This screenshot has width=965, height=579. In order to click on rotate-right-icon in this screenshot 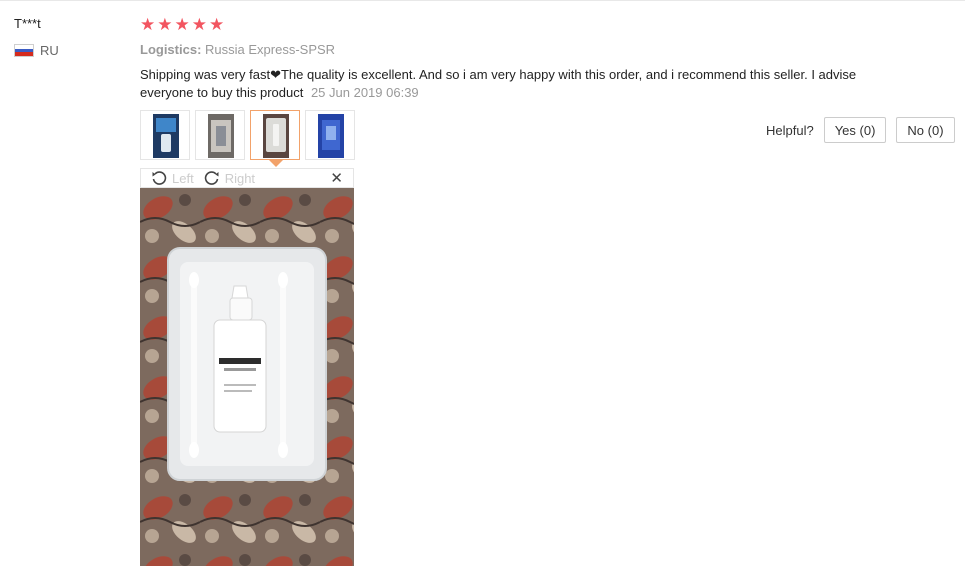, I will do `click(211, 178)`.